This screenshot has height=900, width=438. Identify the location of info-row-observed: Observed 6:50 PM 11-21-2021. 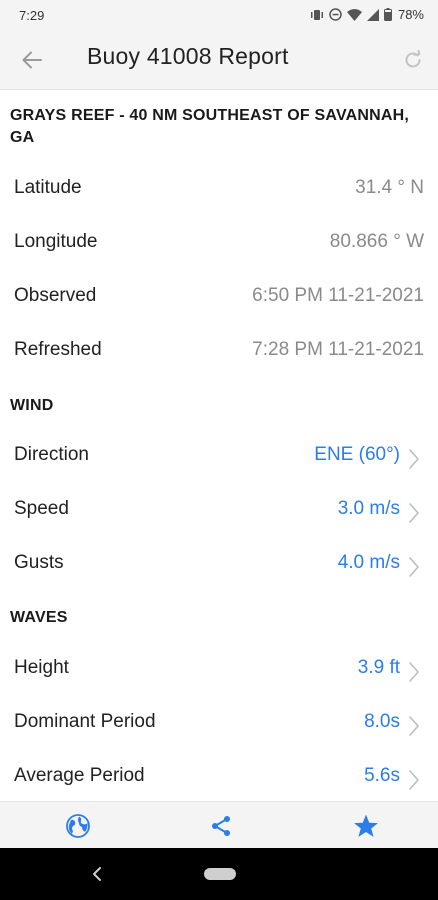
(219, 299).